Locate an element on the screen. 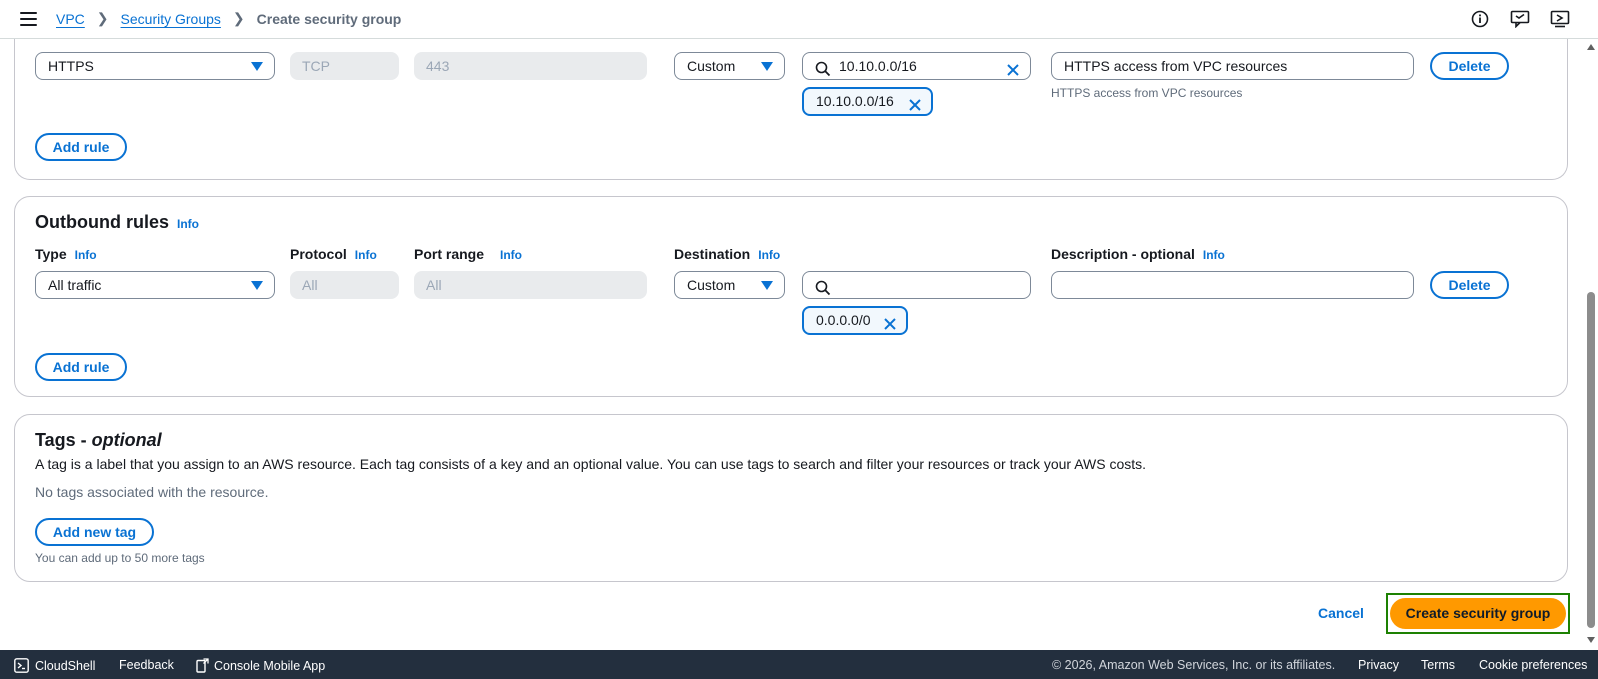 The height and width of the screenshot is (679, 1598). outbound-add-rule-button: Add rule is located at coordinates (81, 367).